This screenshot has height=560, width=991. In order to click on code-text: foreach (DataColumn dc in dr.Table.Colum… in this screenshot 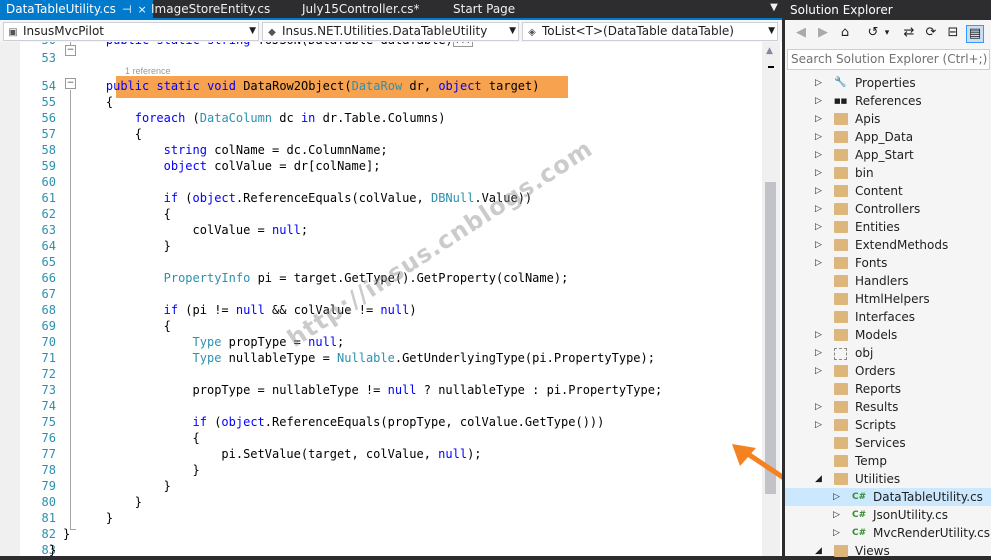, I will do `click(290, 118)`.